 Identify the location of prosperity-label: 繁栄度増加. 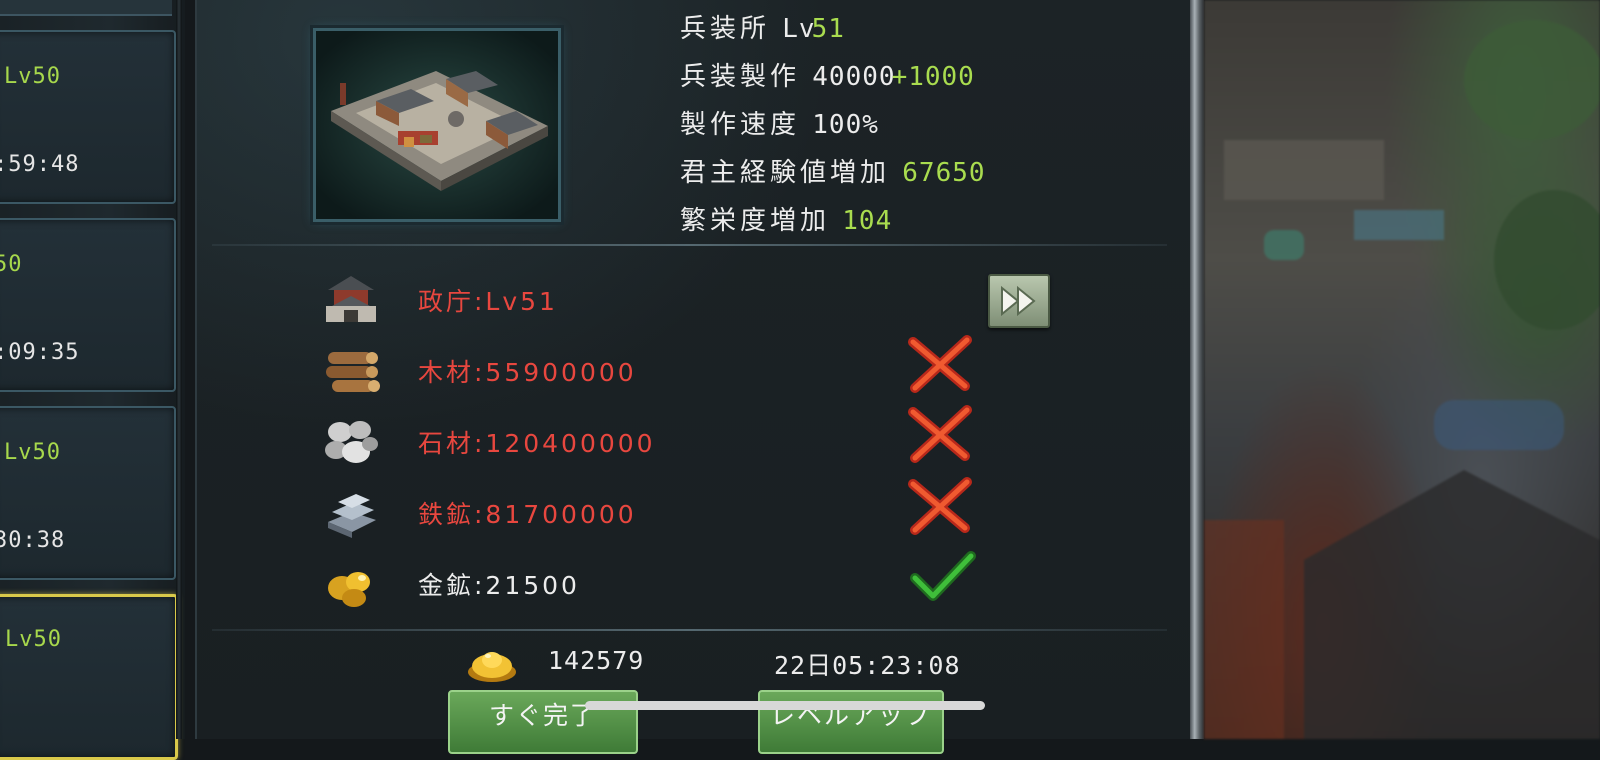
(755, 221).